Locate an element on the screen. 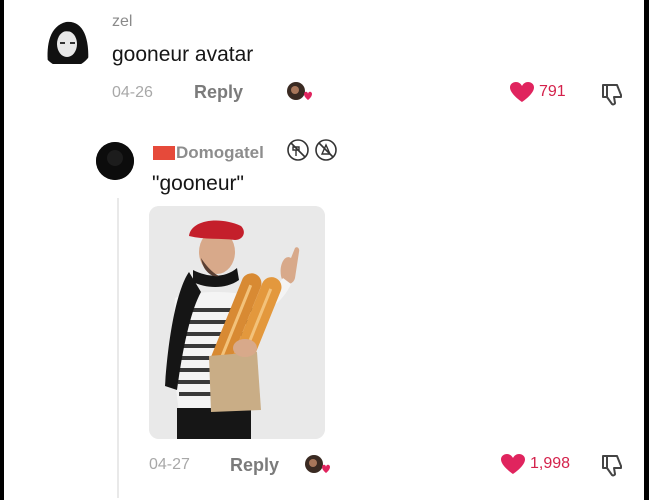  no-hammer-icon is located at coordinates (298, 150).